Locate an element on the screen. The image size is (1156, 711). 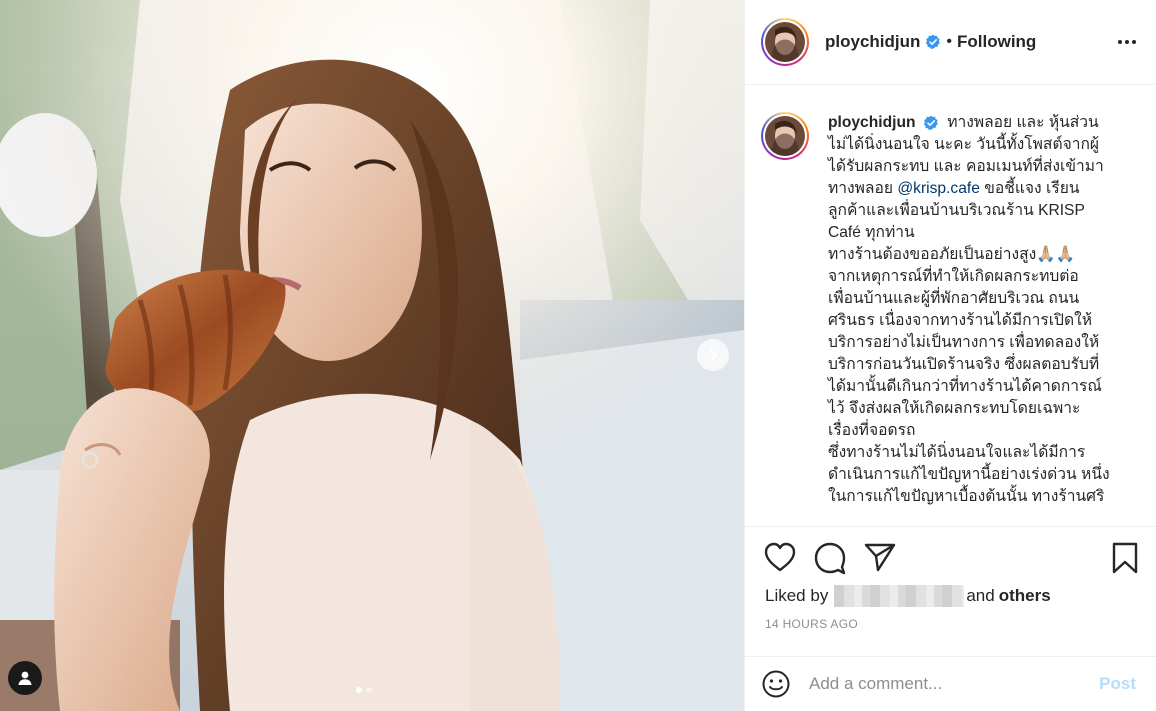
comment-composer: Post is located at coordinates (950, 683).